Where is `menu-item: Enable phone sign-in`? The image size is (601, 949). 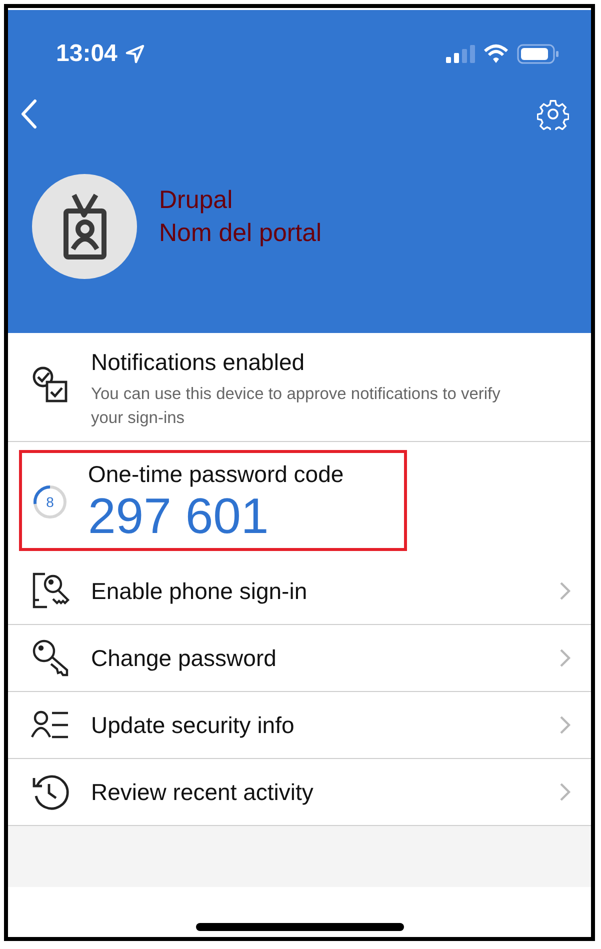 menu-item: Enable phone sign-in is located at coordinates (299, 591).